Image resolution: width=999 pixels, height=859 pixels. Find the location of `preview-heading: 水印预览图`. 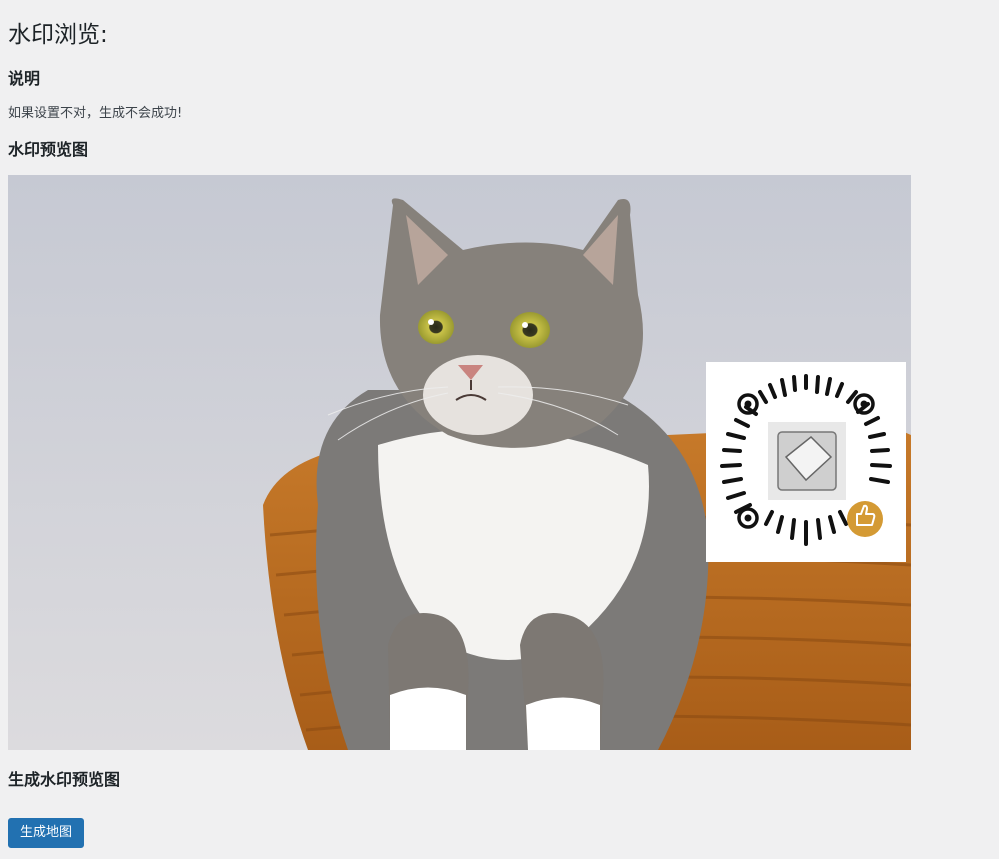

preview-heading: 水印预览图 is located at coordinates (48, 149).